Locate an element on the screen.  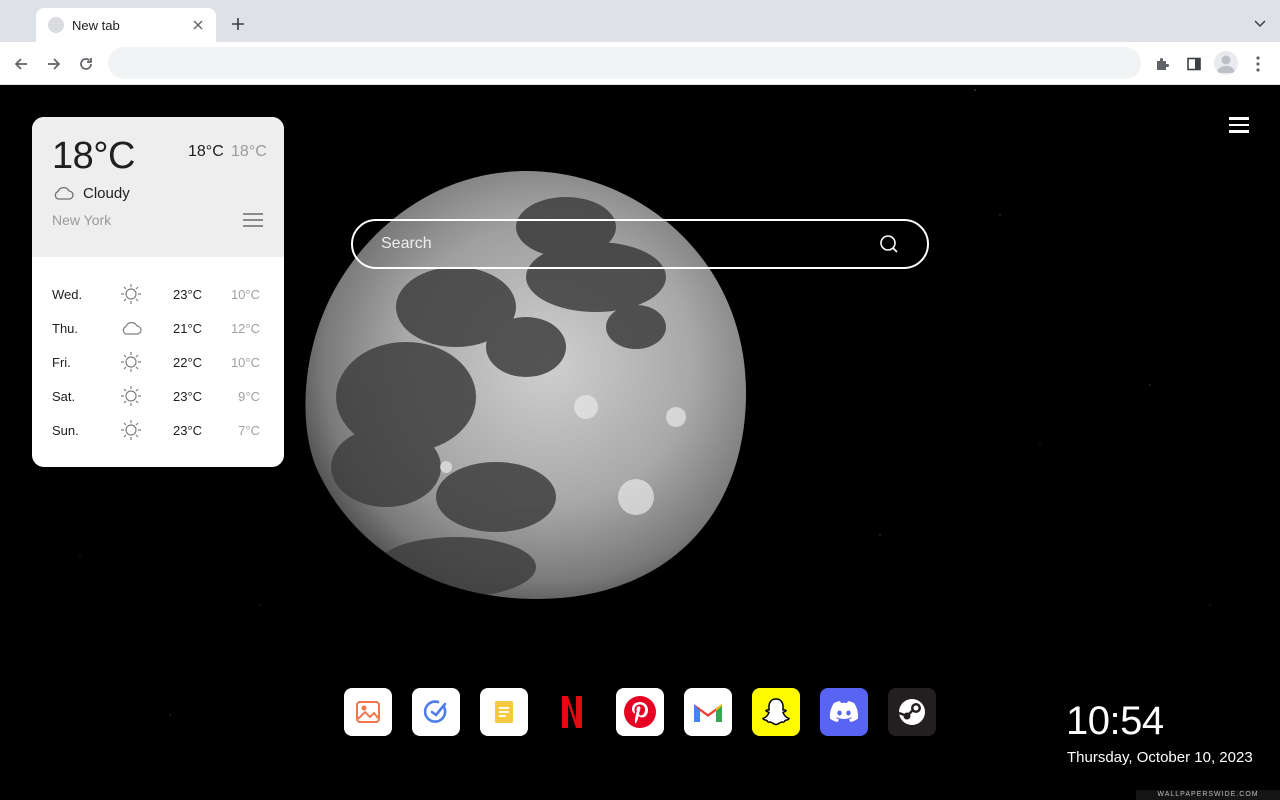
forecast-day: Fri. is located at coordinates (61, 362).